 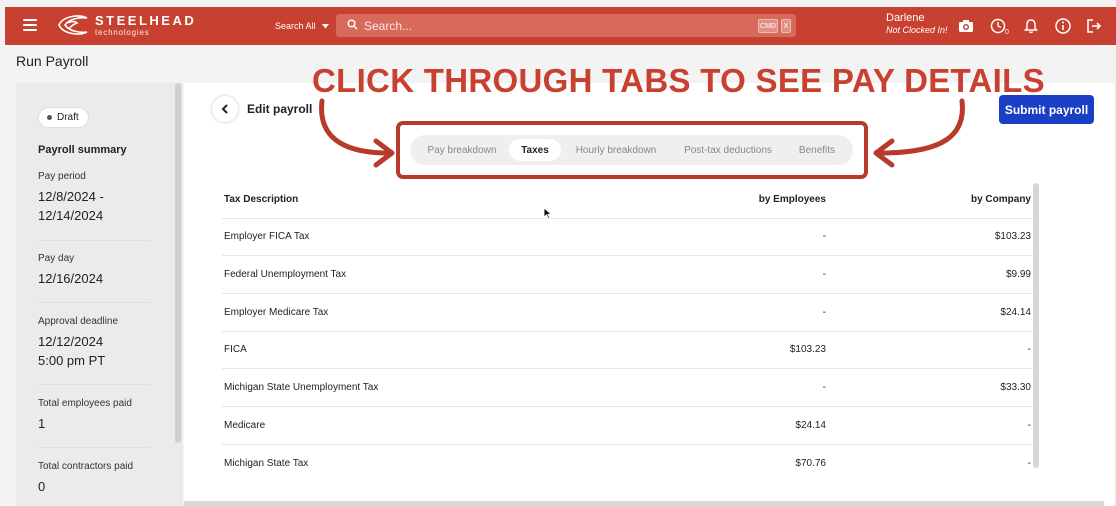 I want to click on pay-day-value: 12/16/2024, so click(x=71, y=278).